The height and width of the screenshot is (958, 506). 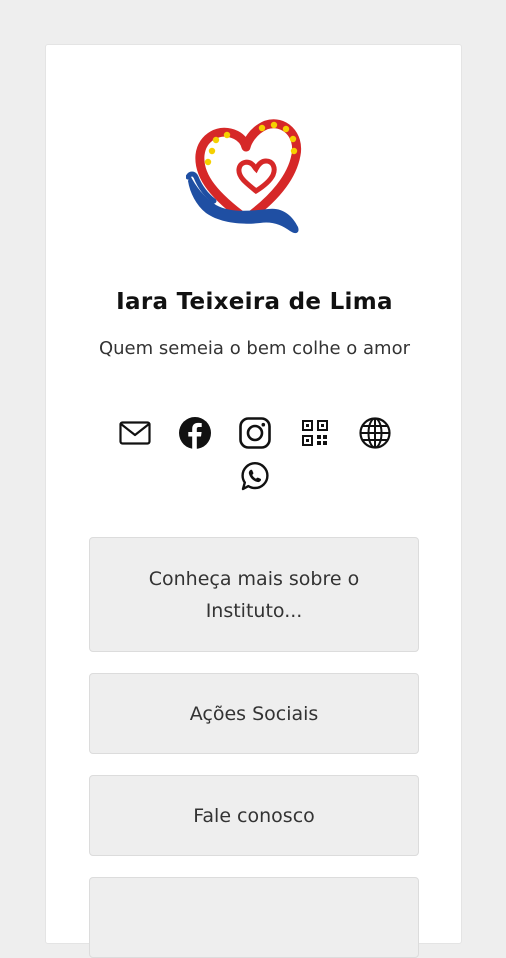 What do you see at coordinates (254, 348) in the screenshot?
I see `profile-bio: Quem semeia o bem colhe o amor` at bounding box center [254, 348].